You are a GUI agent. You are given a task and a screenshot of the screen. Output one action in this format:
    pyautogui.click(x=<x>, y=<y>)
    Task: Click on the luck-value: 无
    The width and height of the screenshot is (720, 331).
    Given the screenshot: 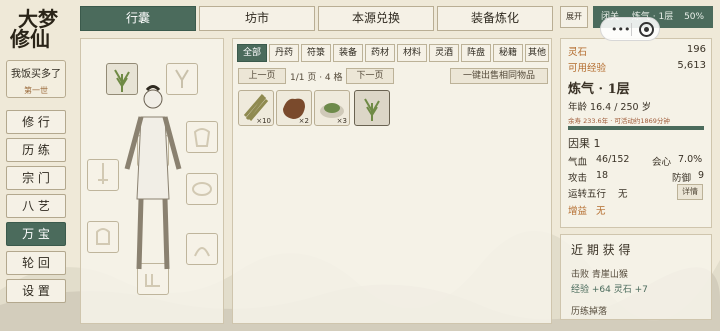 What is the action you would take?
    pyautogui.click(x=623, y=194)
    